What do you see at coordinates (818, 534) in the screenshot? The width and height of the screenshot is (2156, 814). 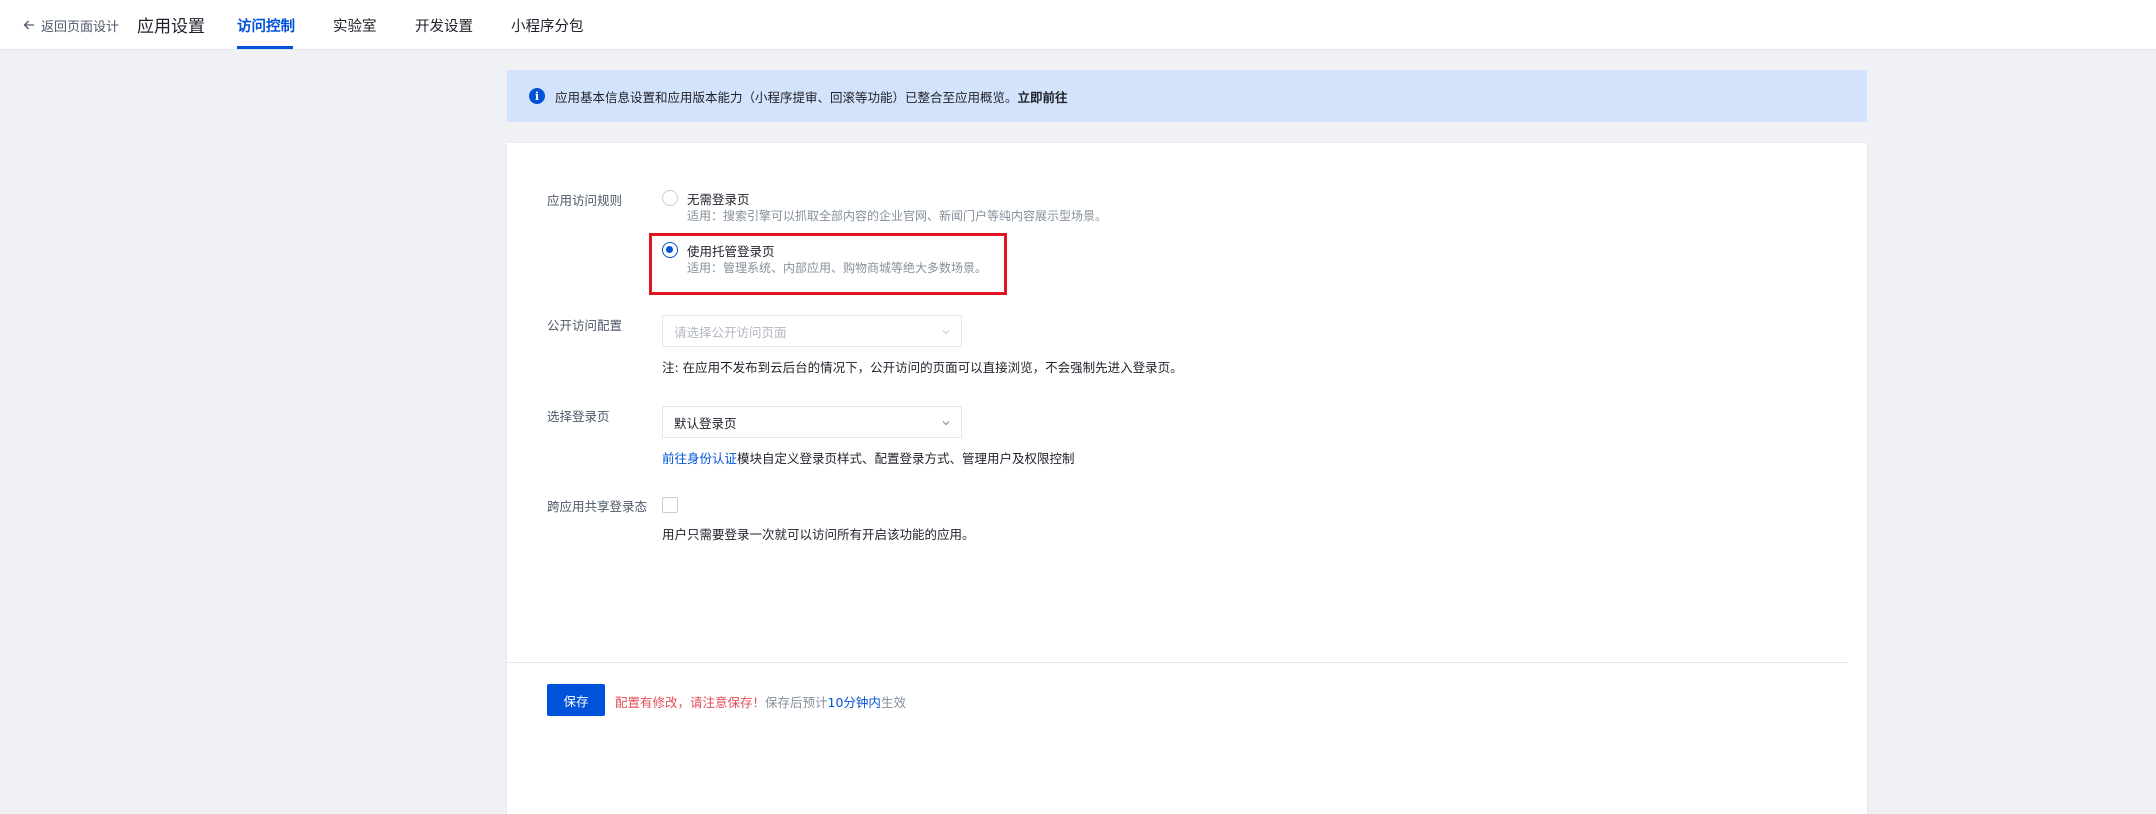 I see `shared-login-note: 用户只需要登录一次就可以访问所有开启该功能的应用。` at bounding box center [818, 534].